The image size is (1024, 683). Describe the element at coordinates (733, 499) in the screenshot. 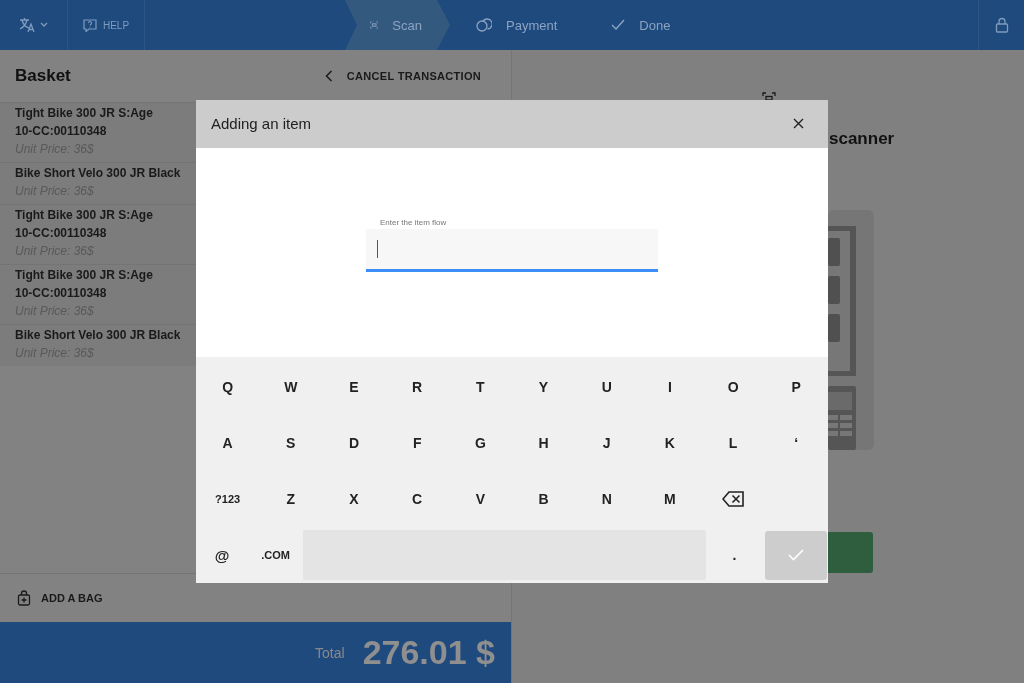

I see `backspace-icon` at that location.